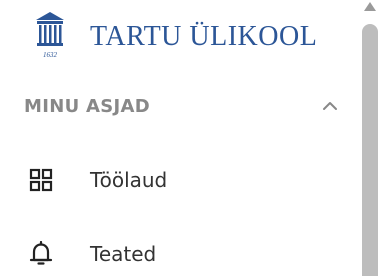 The image size is (380, 276). I want to click on nav-item-label: Töölaud, so click(129, 180).